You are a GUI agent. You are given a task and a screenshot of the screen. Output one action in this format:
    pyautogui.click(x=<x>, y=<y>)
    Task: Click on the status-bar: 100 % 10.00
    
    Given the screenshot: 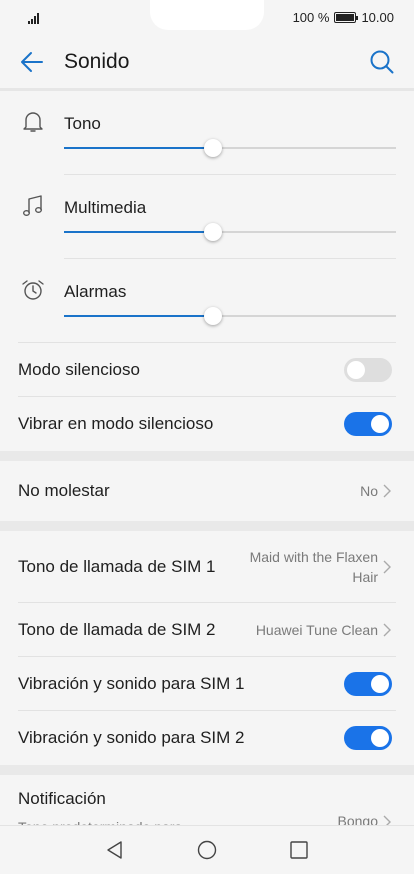 What is the action you would take?
    pyautogui.click(x=207, y=18)
    